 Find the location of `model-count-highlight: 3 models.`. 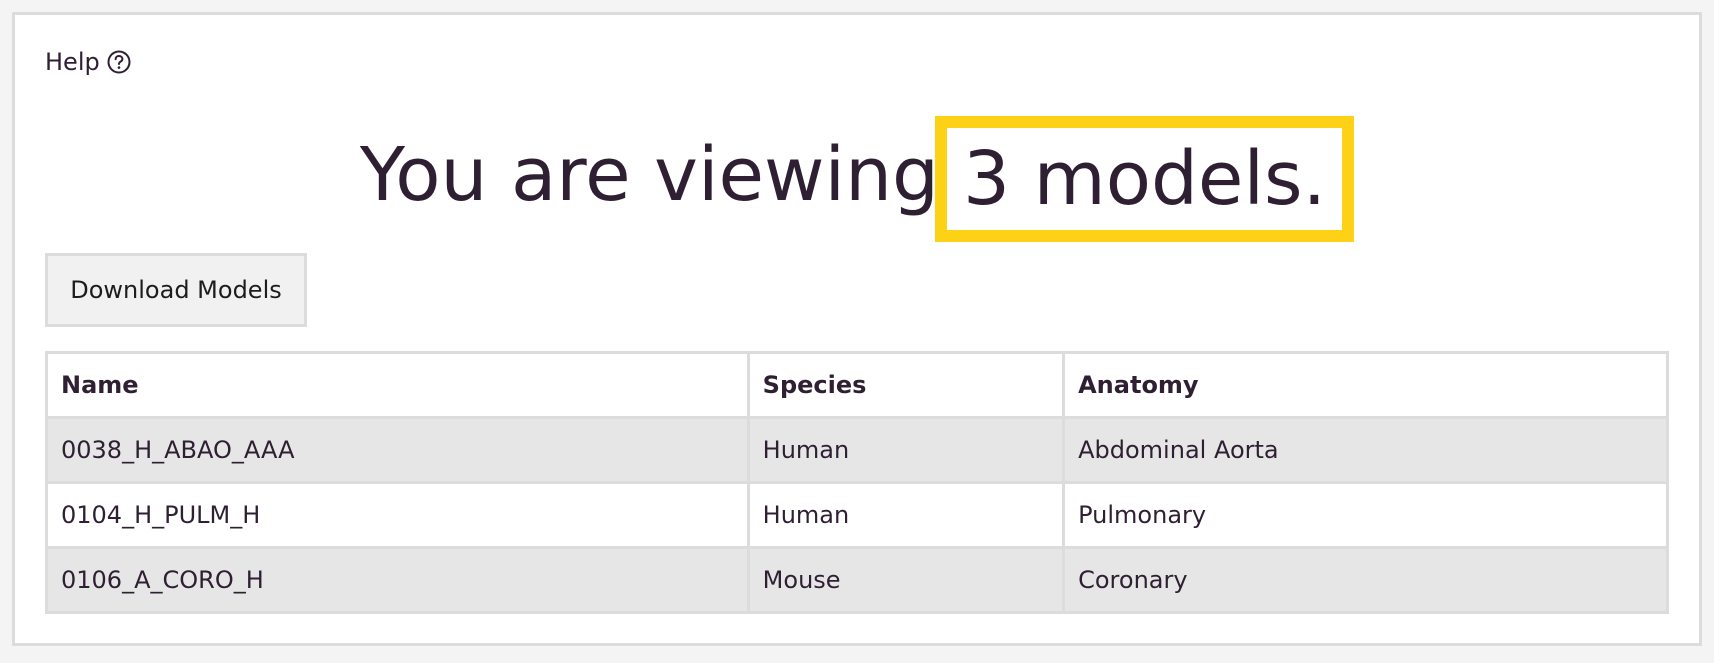

model-count-highlight: 3 models. is located at coordinates (1145, 179).